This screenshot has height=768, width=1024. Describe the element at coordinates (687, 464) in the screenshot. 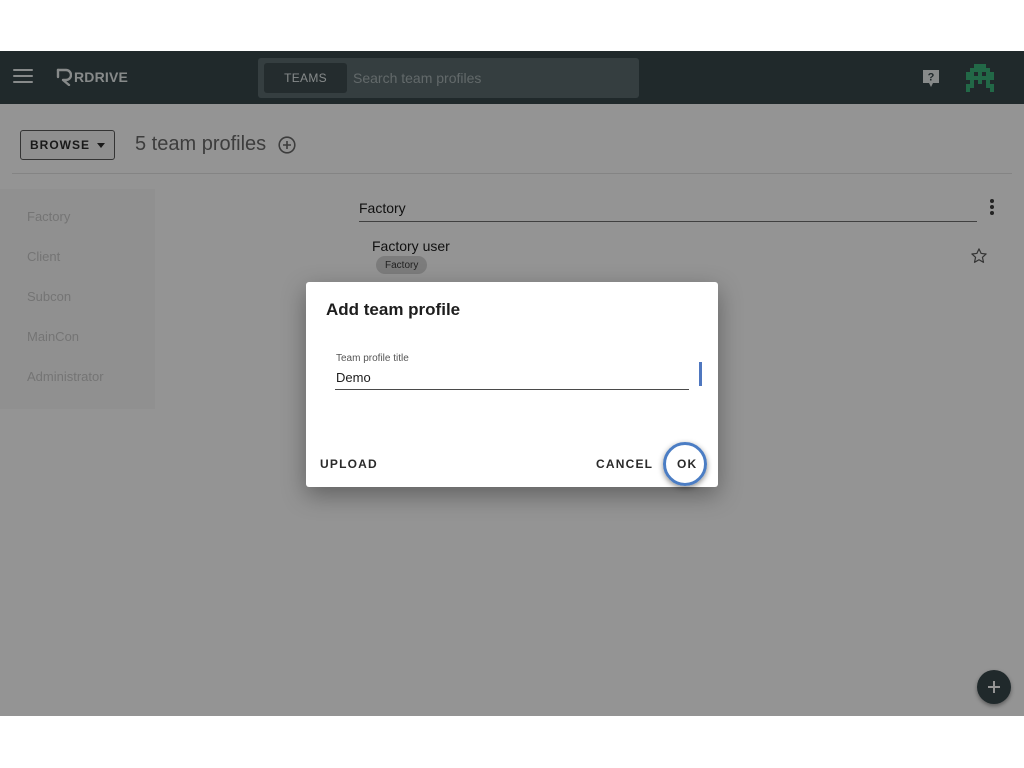

I see `ok-button: OK` at that location.